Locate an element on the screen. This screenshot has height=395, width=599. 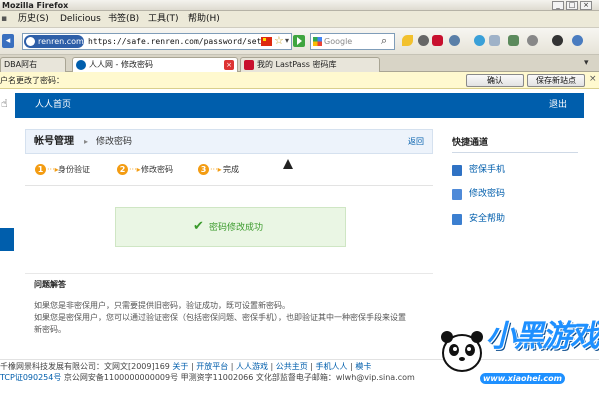
search-bar: Google ⌕ is located at coordinates (352, 41).